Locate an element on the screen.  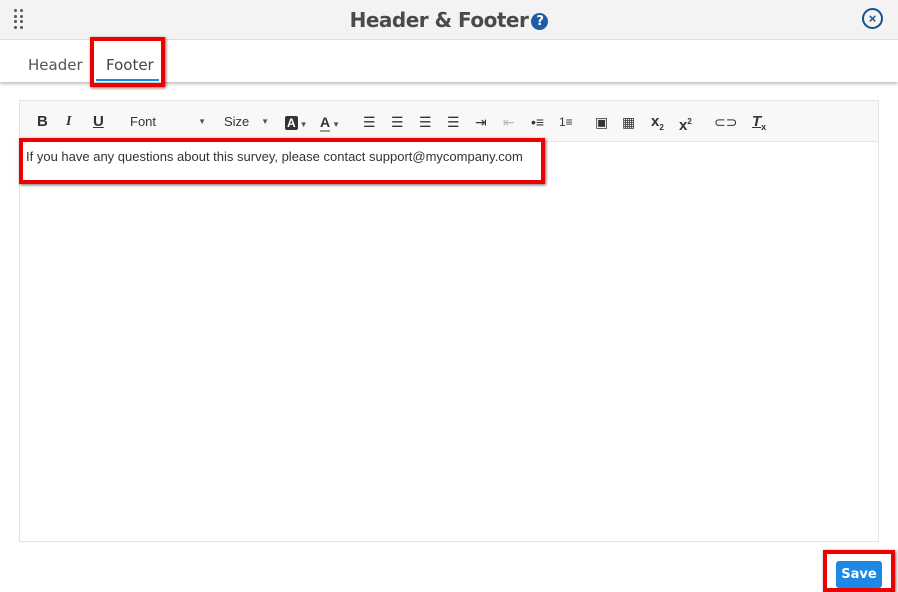
dialog-titlebar: Header & Footer? × is located at coordinates (449, 20).